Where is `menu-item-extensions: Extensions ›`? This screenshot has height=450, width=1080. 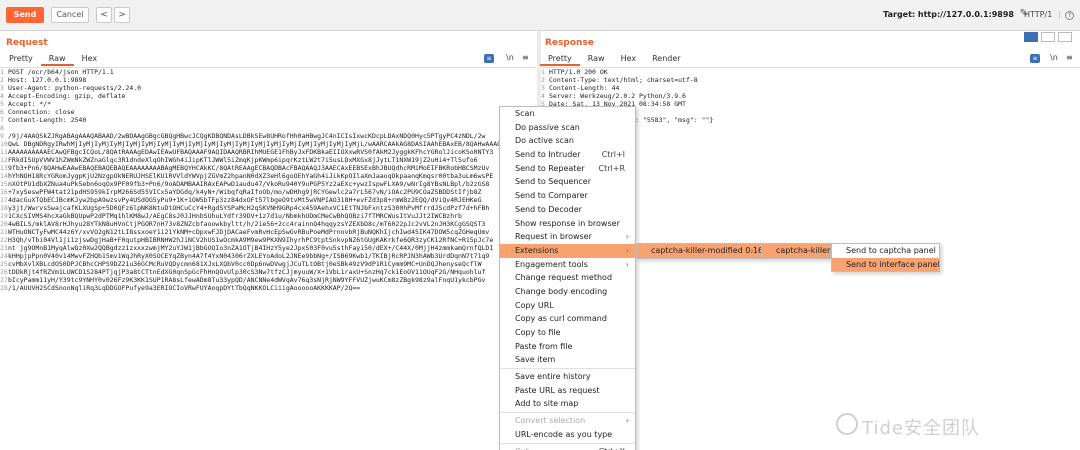
menu-item-extensions: Extensions › is located at coordinates (567, 250).